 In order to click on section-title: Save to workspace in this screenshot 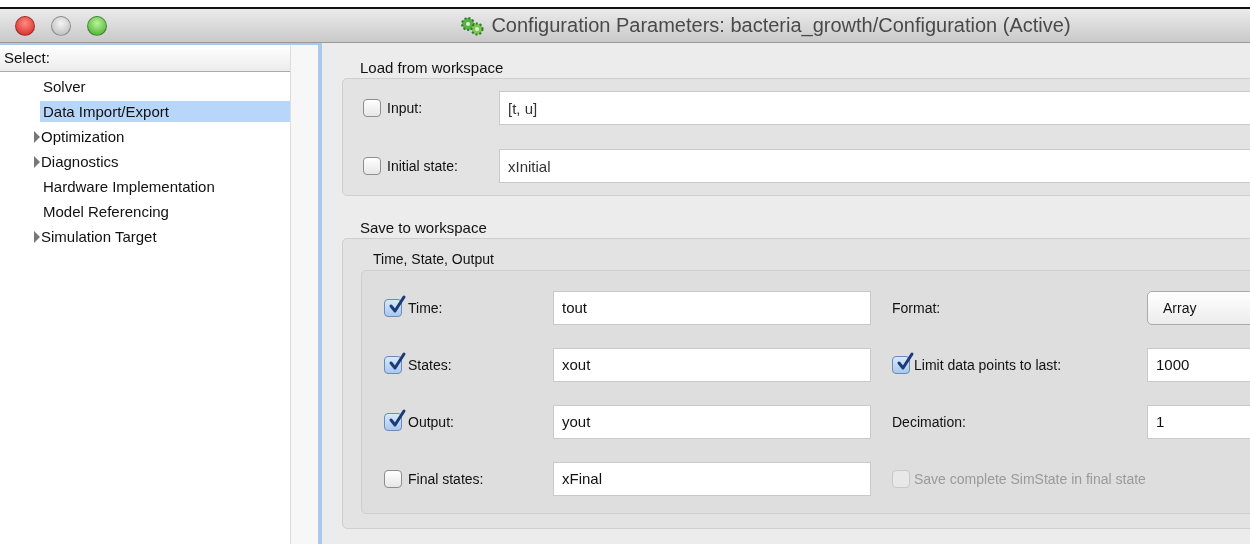, I will do `click(423, 228)`.